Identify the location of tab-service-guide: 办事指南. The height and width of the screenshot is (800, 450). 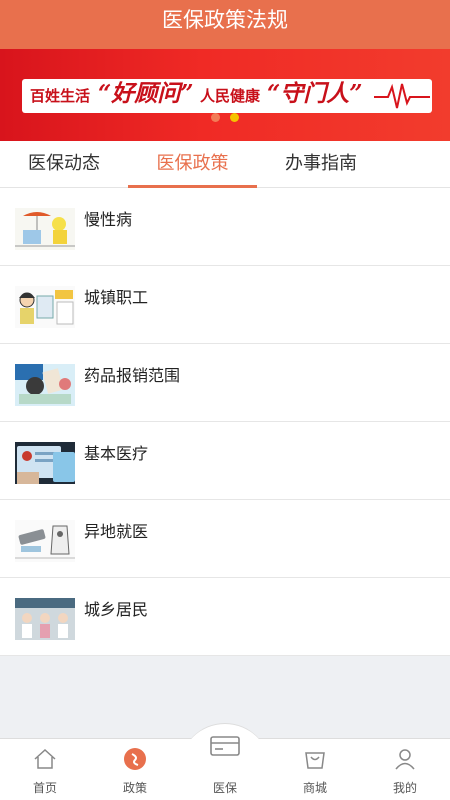
(321, 164).